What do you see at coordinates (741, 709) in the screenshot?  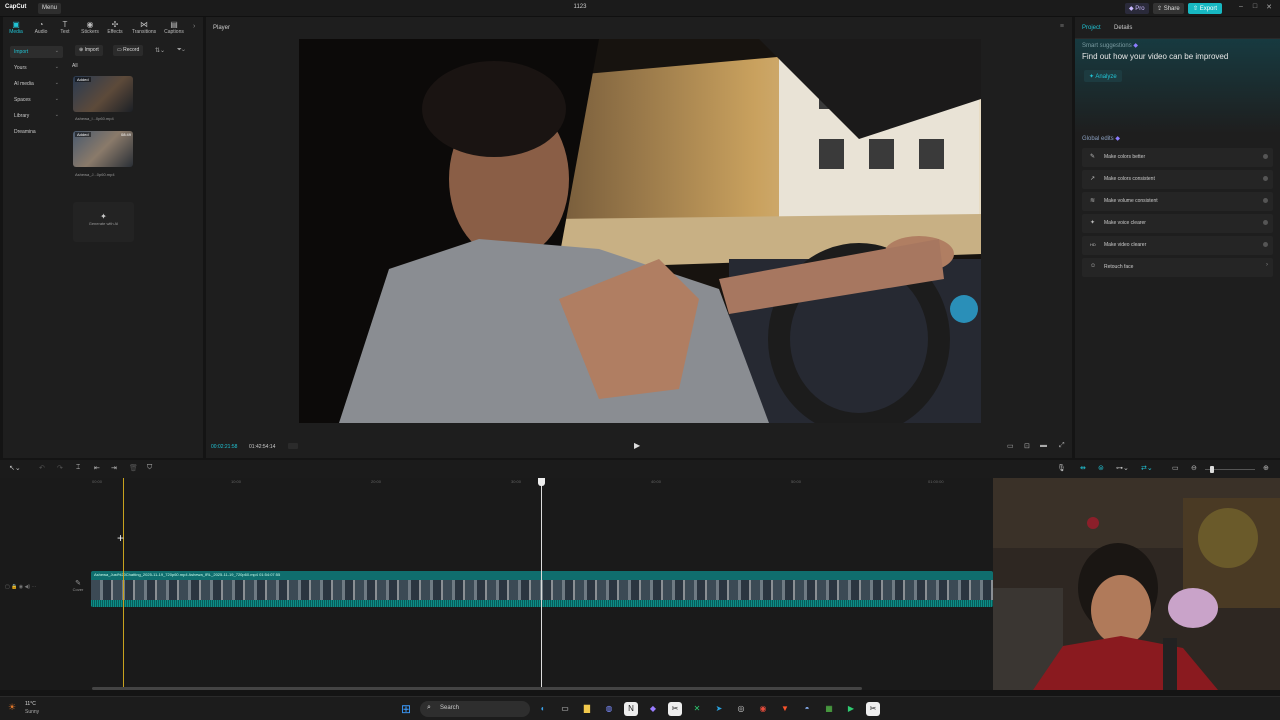 I see `github-icon: ◎` at bounding box center [741, 709].